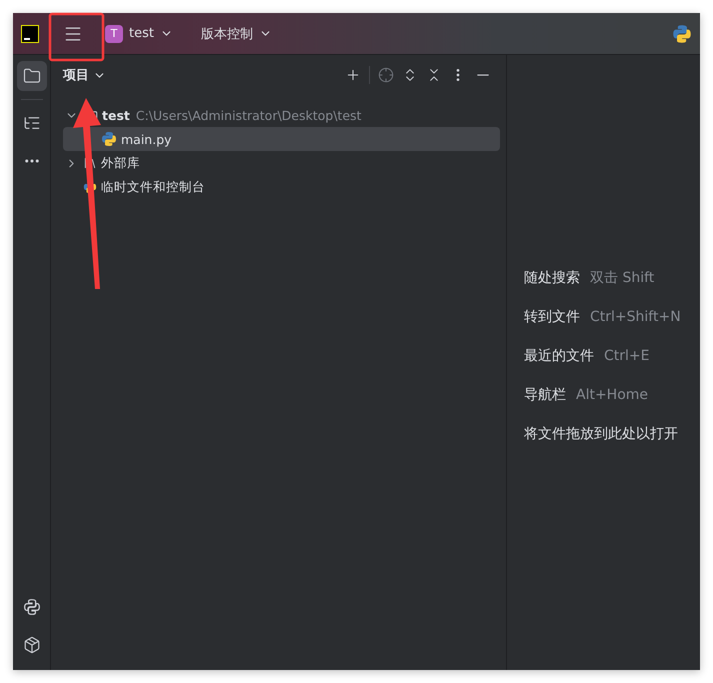 This screenshot has height=683, width=713. What do you see at coordinates (31, 76) in the screenshot?
I see `folder-icon` at bounding box center [31, 76].